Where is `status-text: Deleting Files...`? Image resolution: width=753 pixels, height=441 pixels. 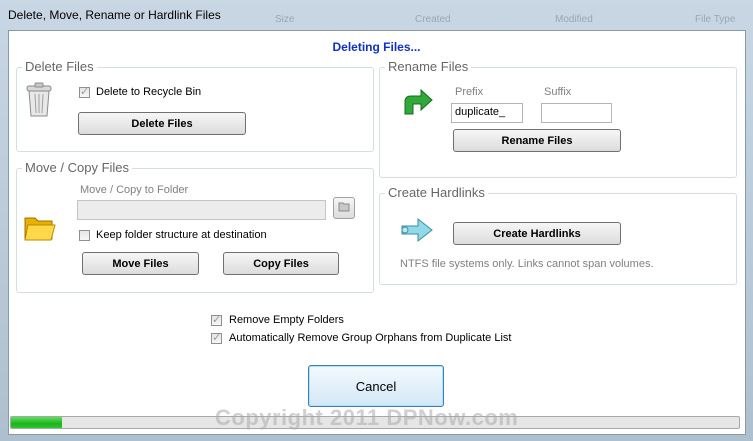 status-text: Deleting Files... is located at coordinates (376, 47).